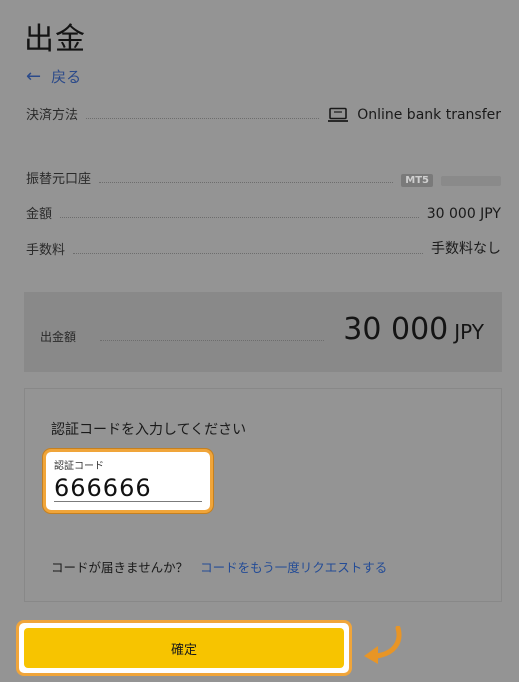 This screenshot has height=682, width=519. I want to click on confirm-button: 確定, so click(184, 648).